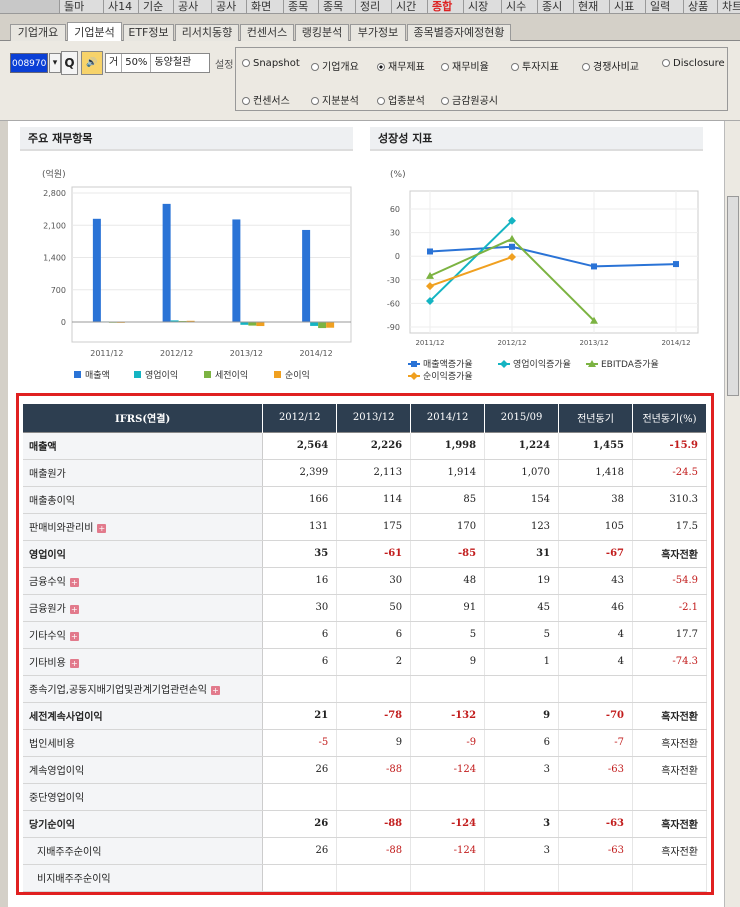 This screenshot has height=907, width=740. I want to click on row-label-cell: 영업이익, so click(143, 553).